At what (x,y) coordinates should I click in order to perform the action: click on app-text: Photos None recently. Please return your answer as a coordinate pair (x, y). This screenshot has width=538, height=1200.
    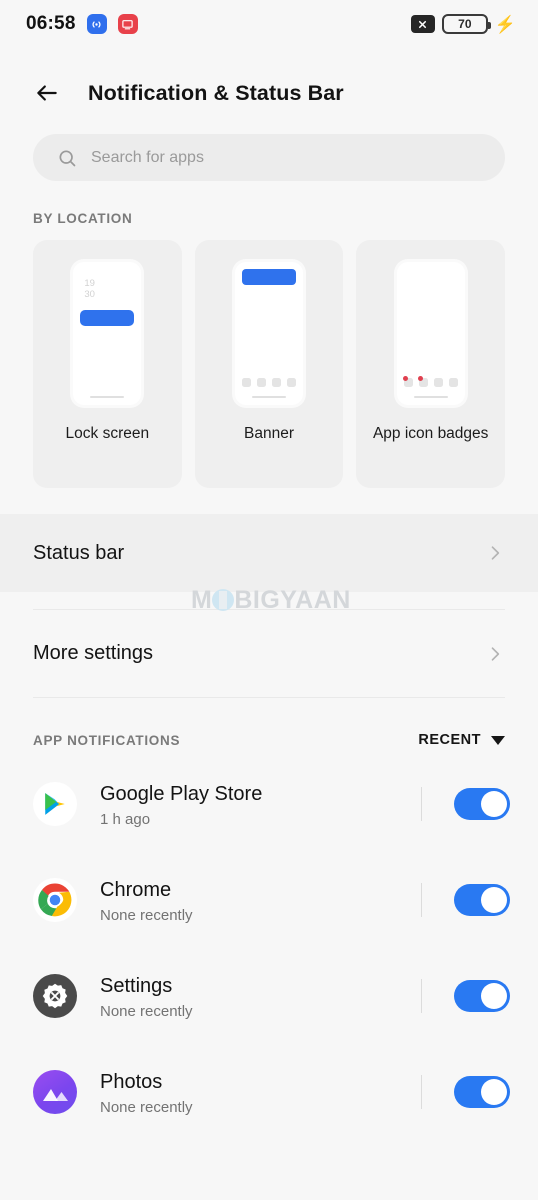
    Looking at the image, I should click on (260, 1092).